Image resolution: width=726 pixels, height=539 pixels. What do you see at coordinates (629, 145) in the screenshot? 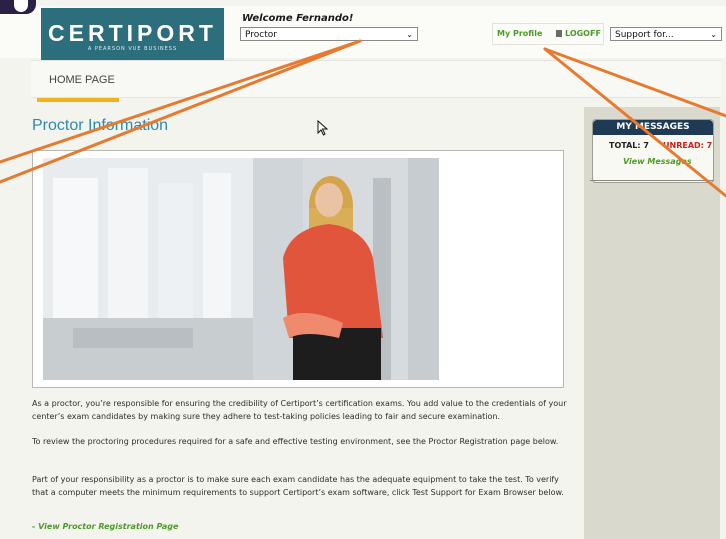
I see `messages-total: TOTAL: 7` at bounding box center [629, 145].